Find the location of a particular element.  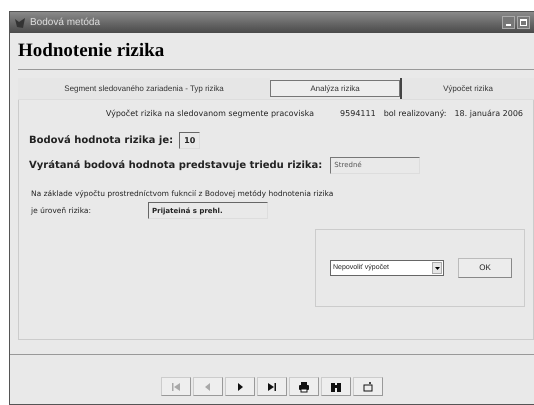

page-heading: Hodnotenie rizika is located at coordinates (92, 51).